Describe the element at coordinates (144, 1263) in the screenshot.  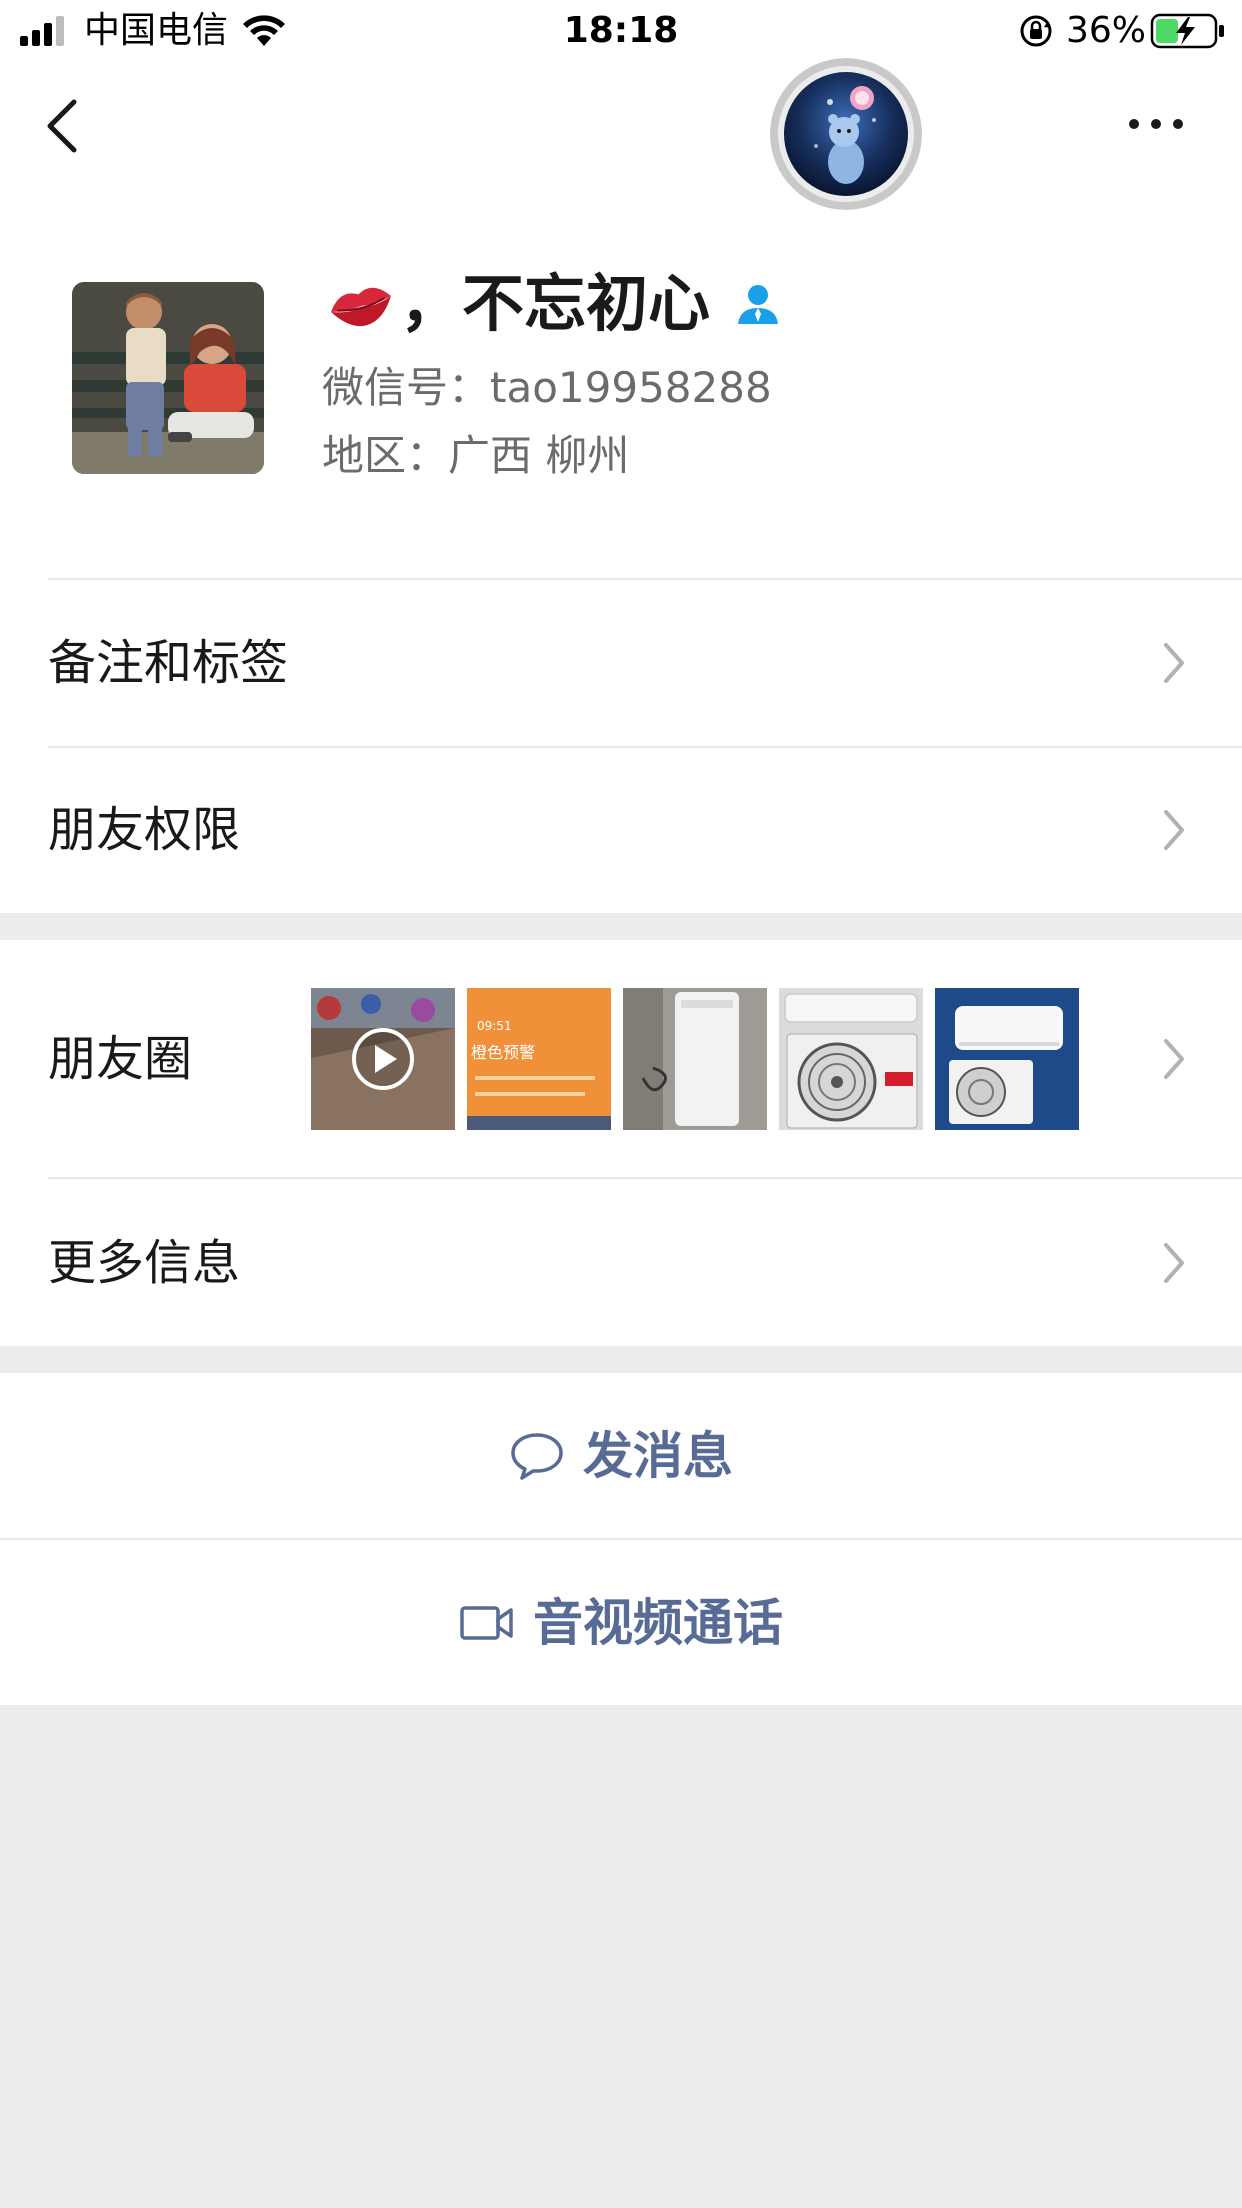
I see `more-info-label: 更多信息` at that location.